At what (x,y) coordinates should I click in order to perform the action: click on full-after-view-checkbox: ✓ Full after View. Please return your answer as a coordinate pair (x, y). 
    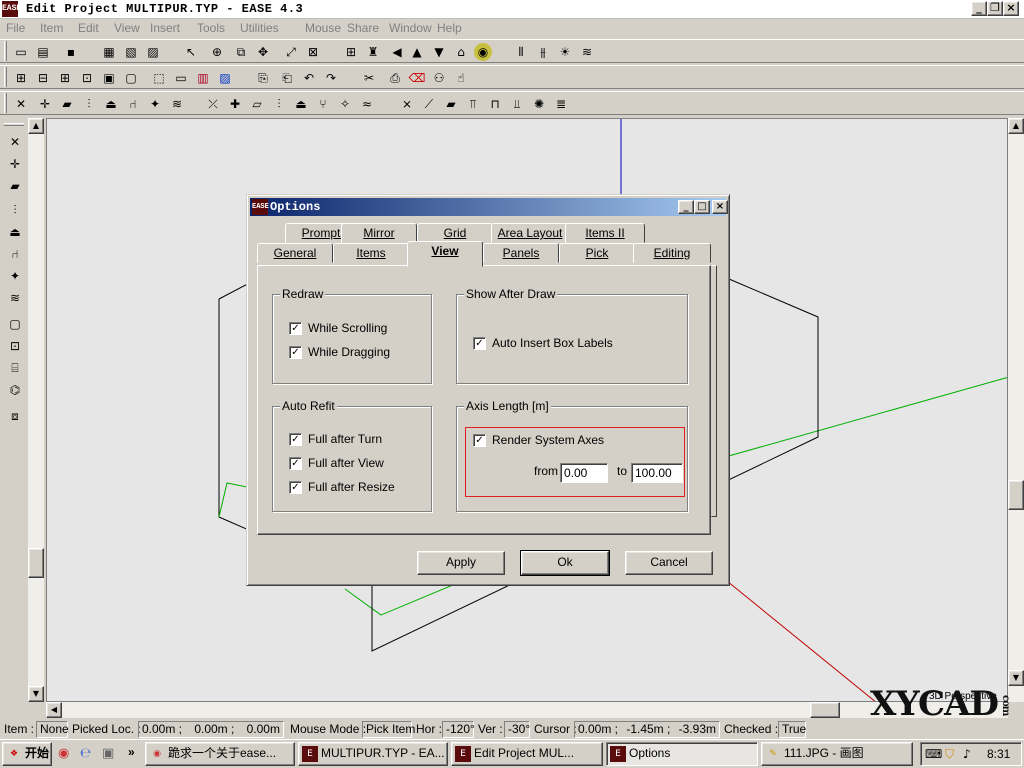
    Looking at the image, I should click on (336, 463).